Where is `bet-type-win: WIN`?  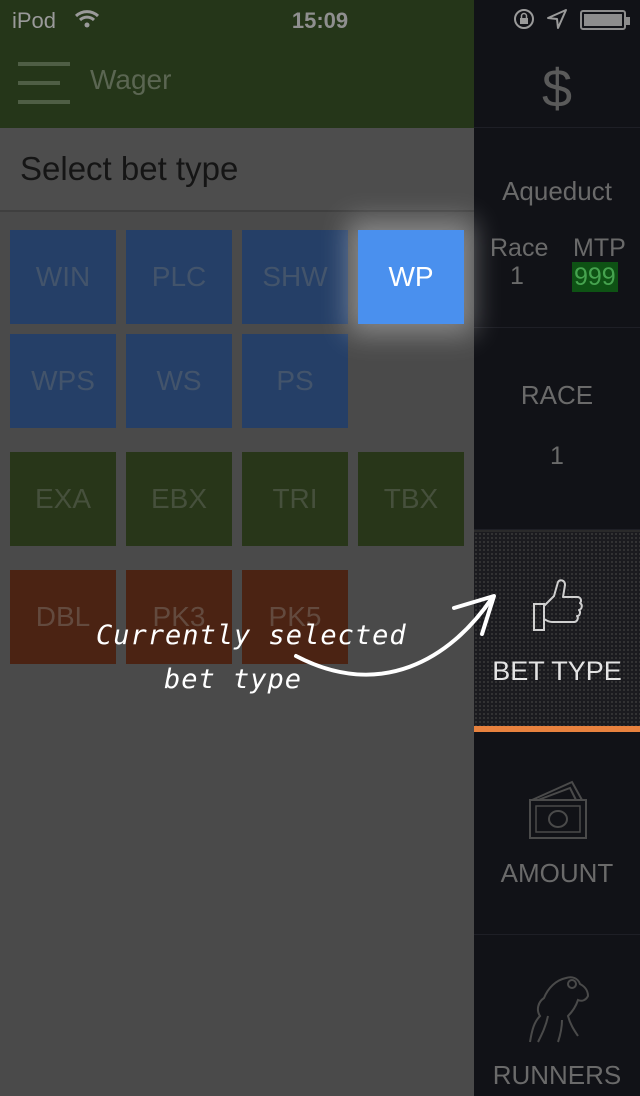
bet-type-win: WIN is located at coordinates (63, 277).